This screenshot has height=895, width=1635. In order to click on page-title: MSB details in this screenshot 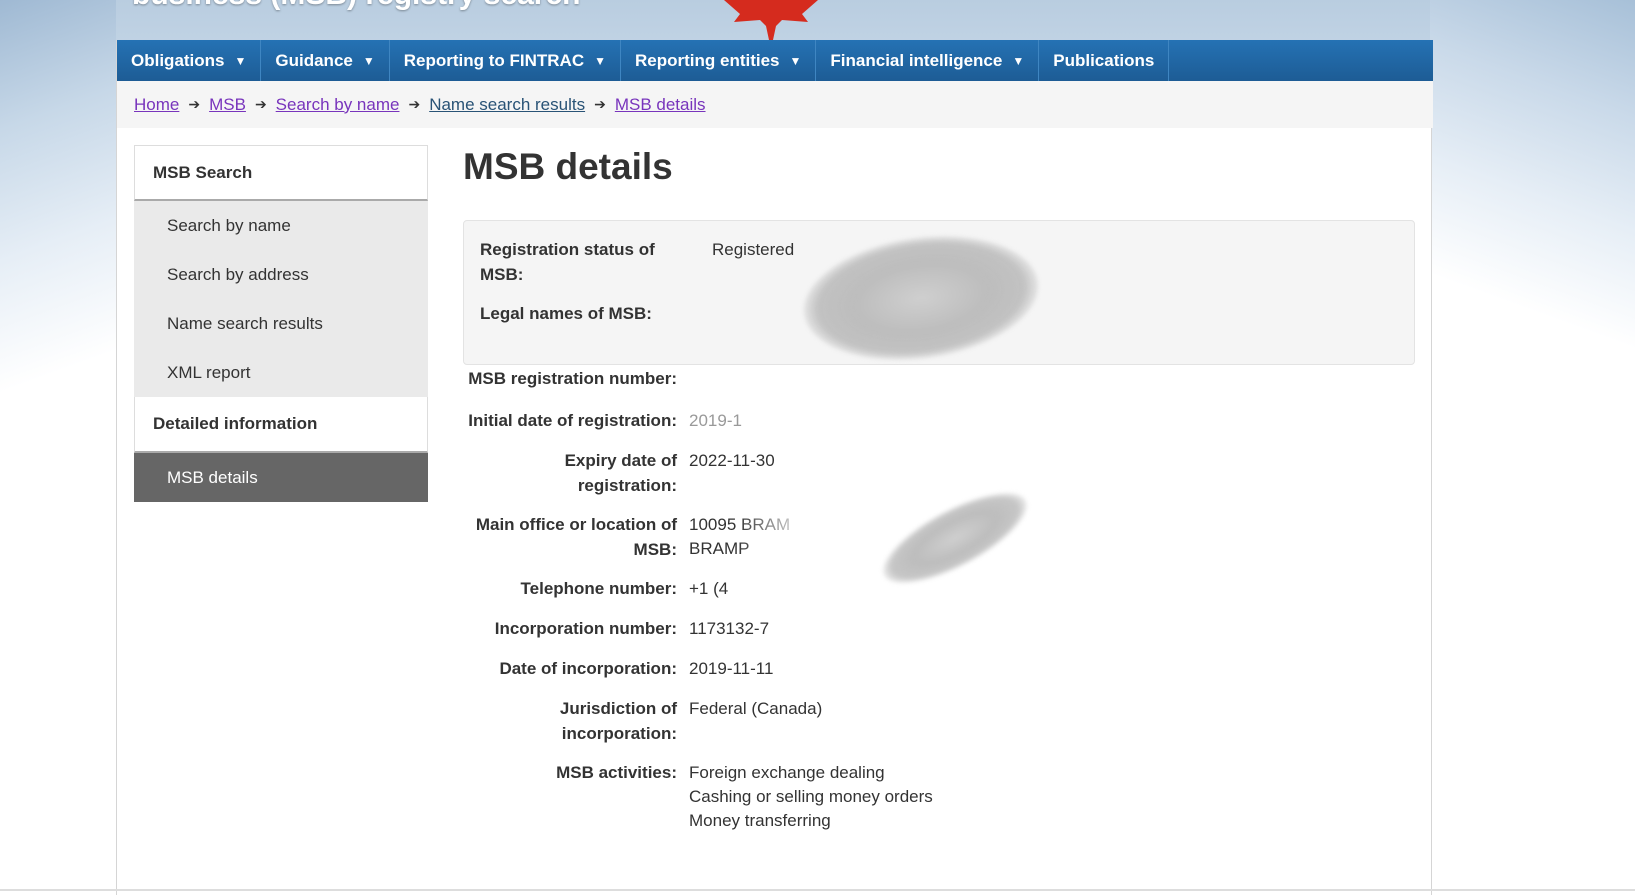, I will do `click(568, 166)`.